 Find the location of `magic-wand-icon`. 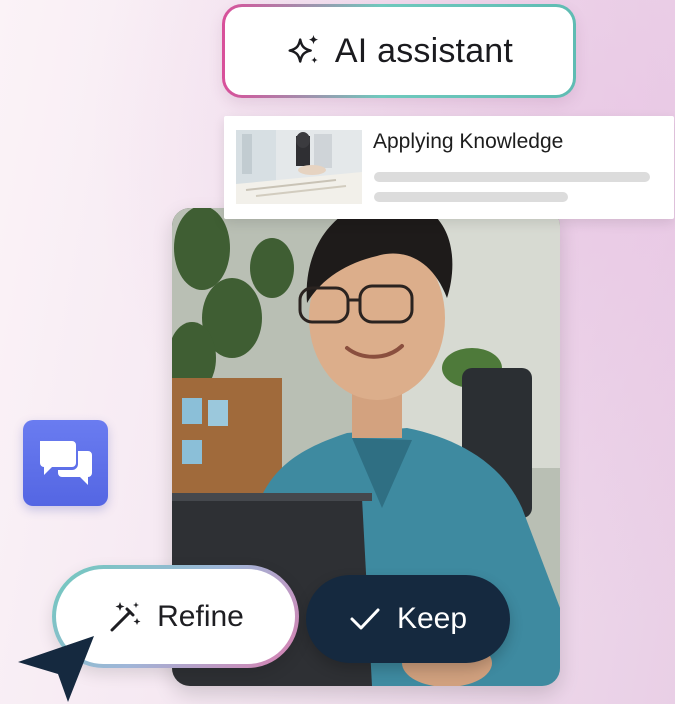

magic-wand-icon is located at coordinates (125, 616).